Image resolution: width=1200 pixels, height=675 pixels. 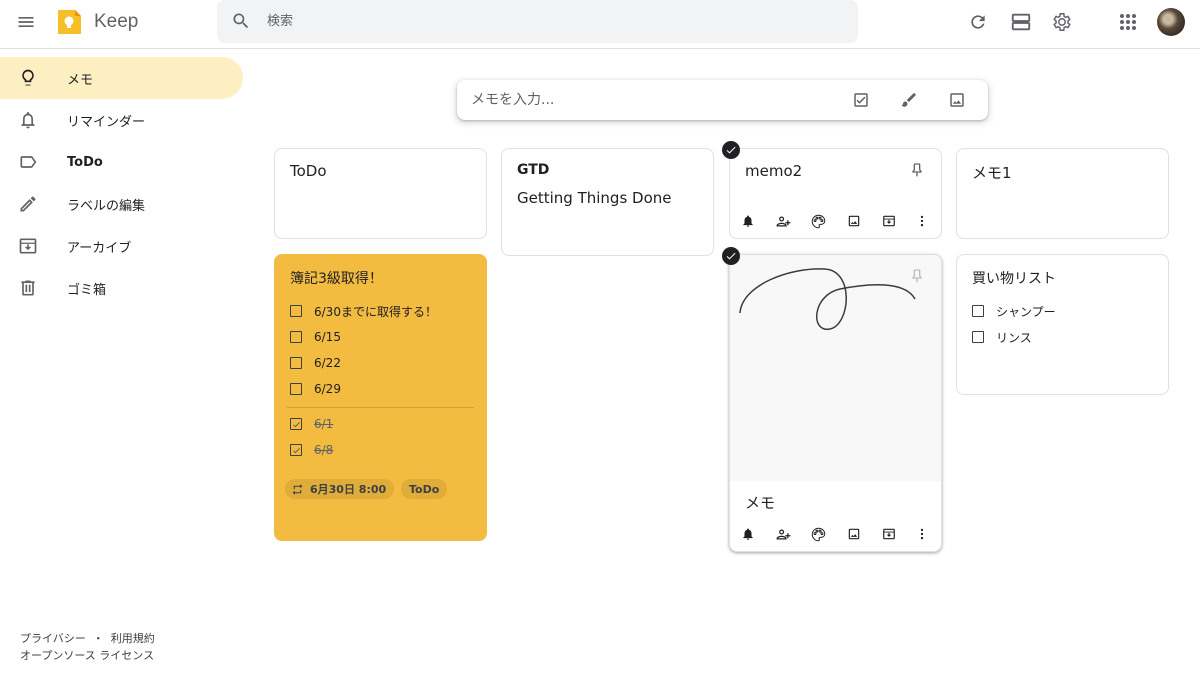 What do you see at coordinates (760, 503) in the screenshot?
I see `note-title: メモ` at bounding box center [760, 503].